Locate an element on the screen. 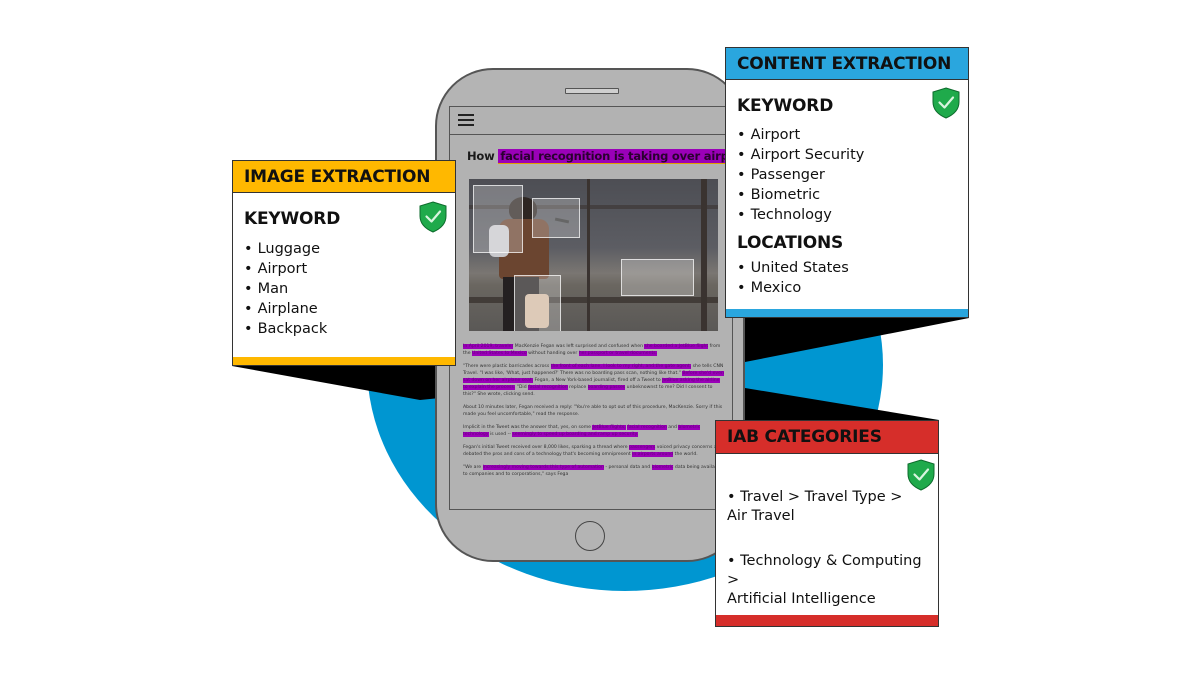  article-text: "We are is located at coordinates (473, 467).